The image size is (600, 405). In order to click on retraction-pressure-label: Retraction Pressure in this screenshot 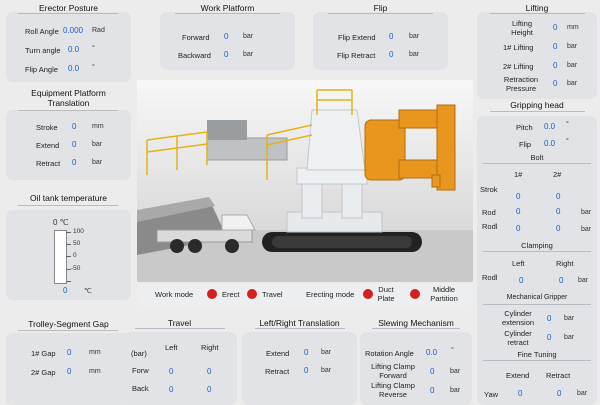, I will do `click(521, 84)`.